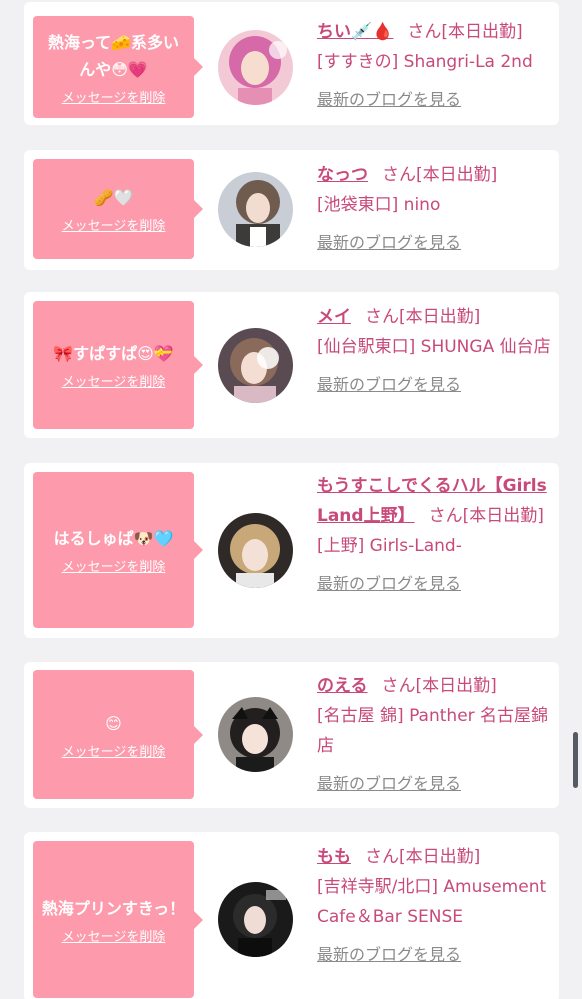  Describe the element at coordinates (118, 919) in the screenshot. I see `message-bubble: 熱海プリンすきっ！ メッセージを削除` at that location.